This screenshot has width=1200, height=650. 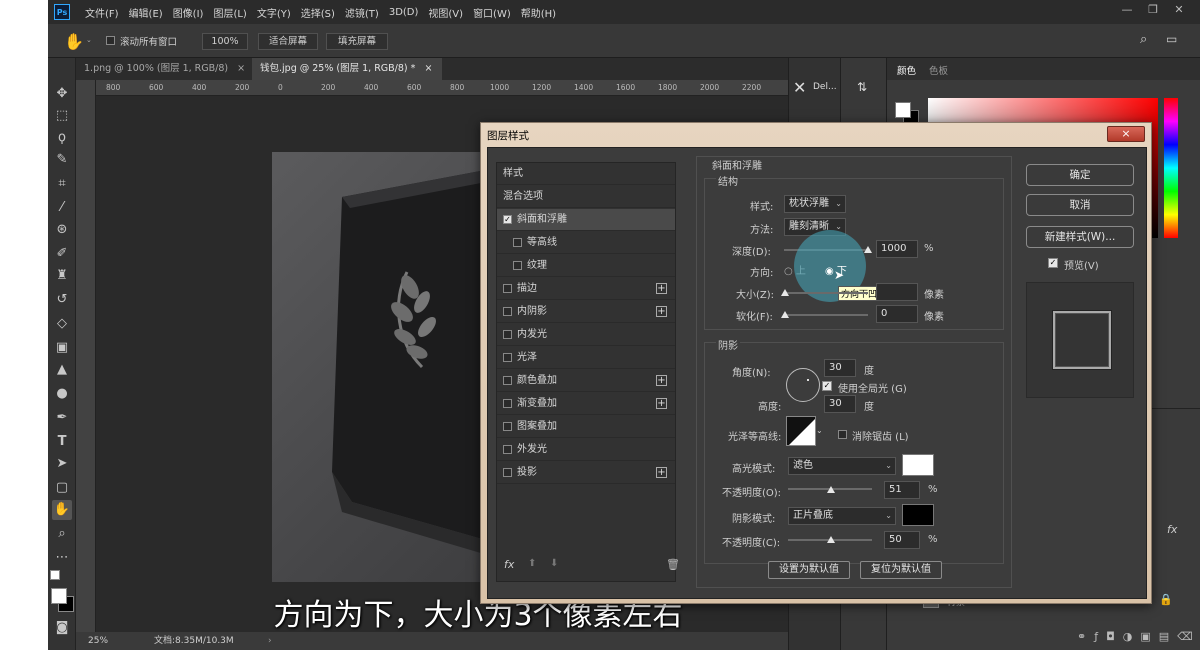 What do you see at coordinates (586, 473) in the screenshot?
I see `style-item: 投影 +` at bounding box center [586, 473].